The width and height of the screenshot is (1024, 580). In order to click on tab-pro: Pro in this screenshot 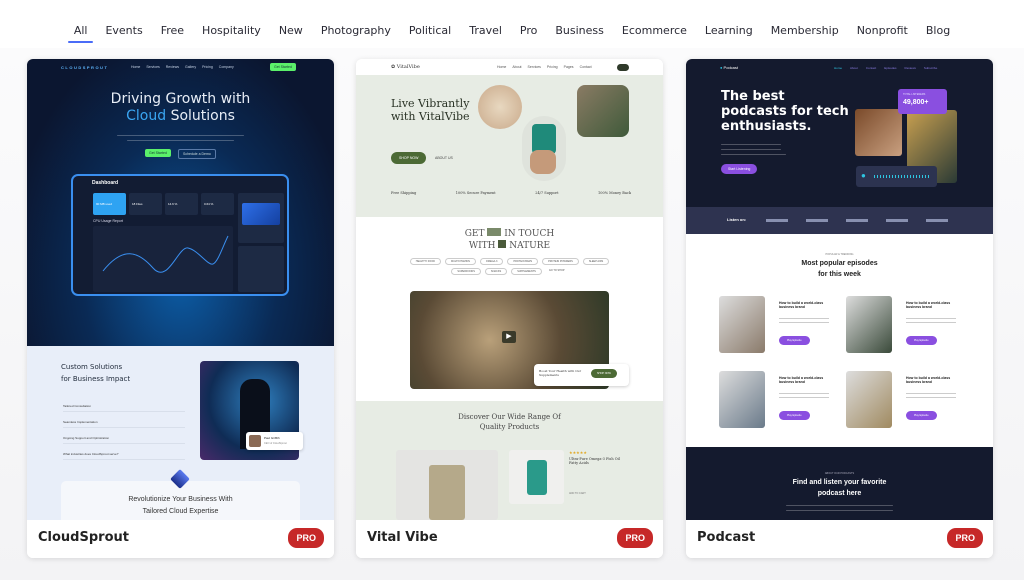, I will do `click(528, 34)`.